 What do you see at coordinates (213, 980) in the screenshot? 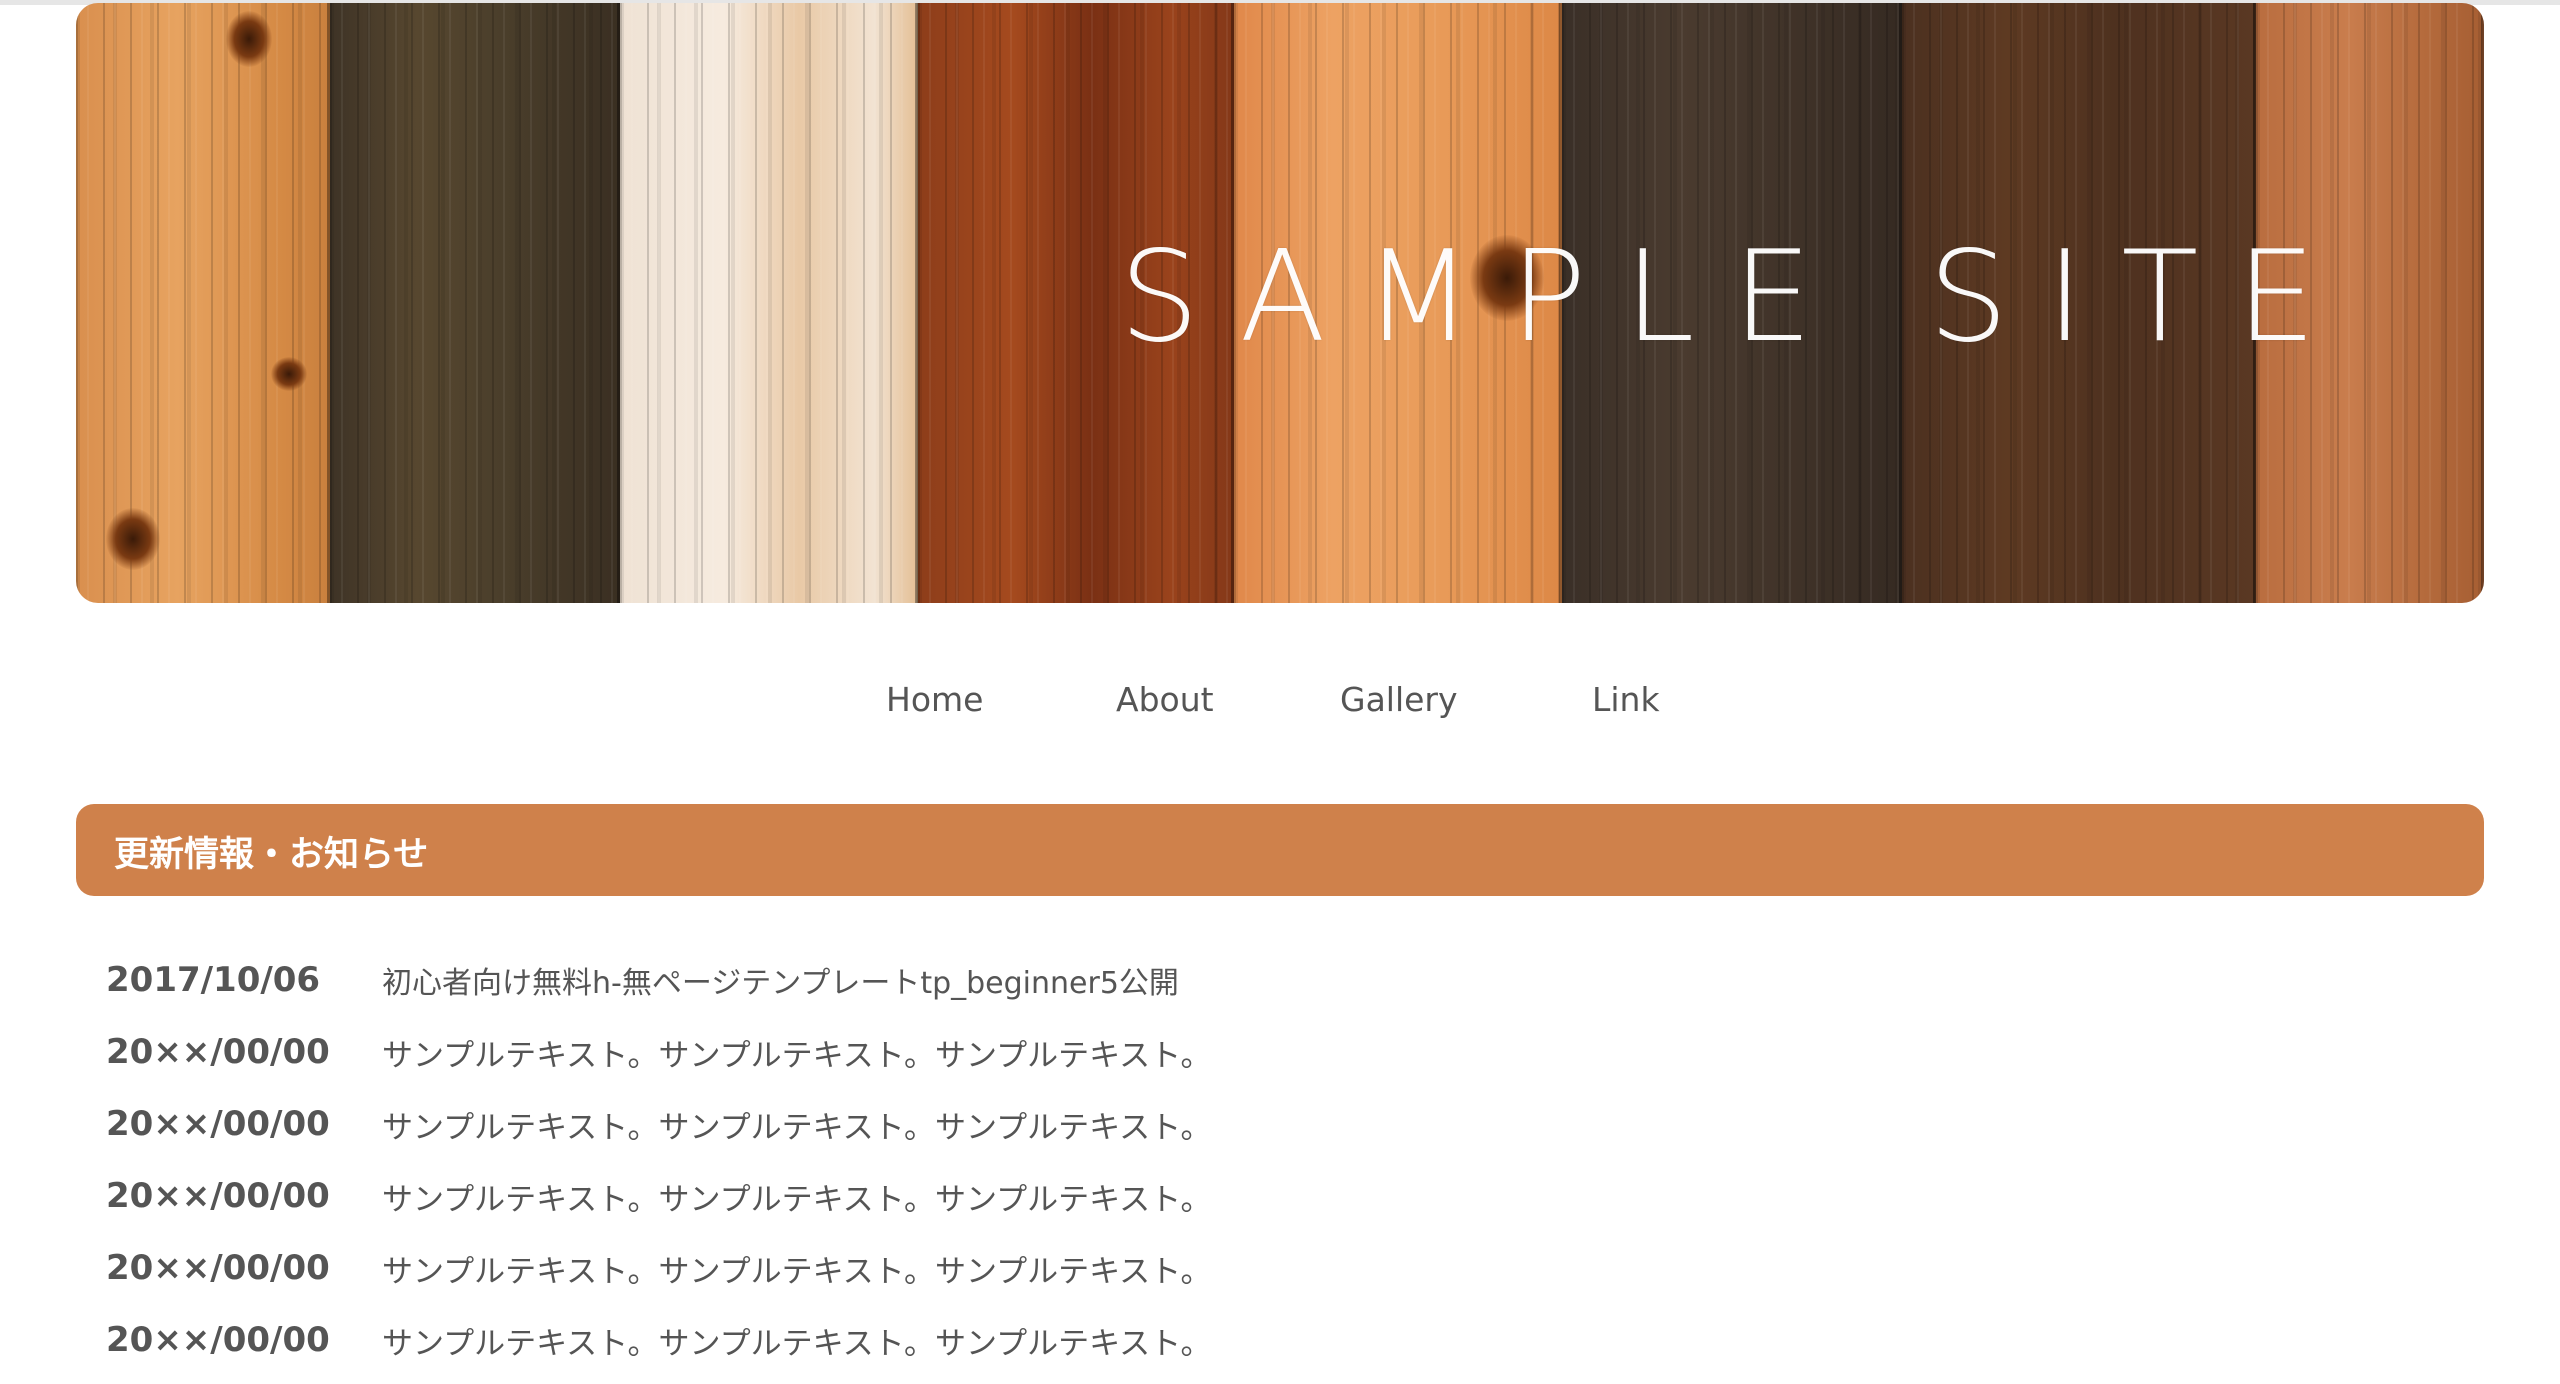
I see `news-date: 2017/10/06` at bounding box center [213, 980].